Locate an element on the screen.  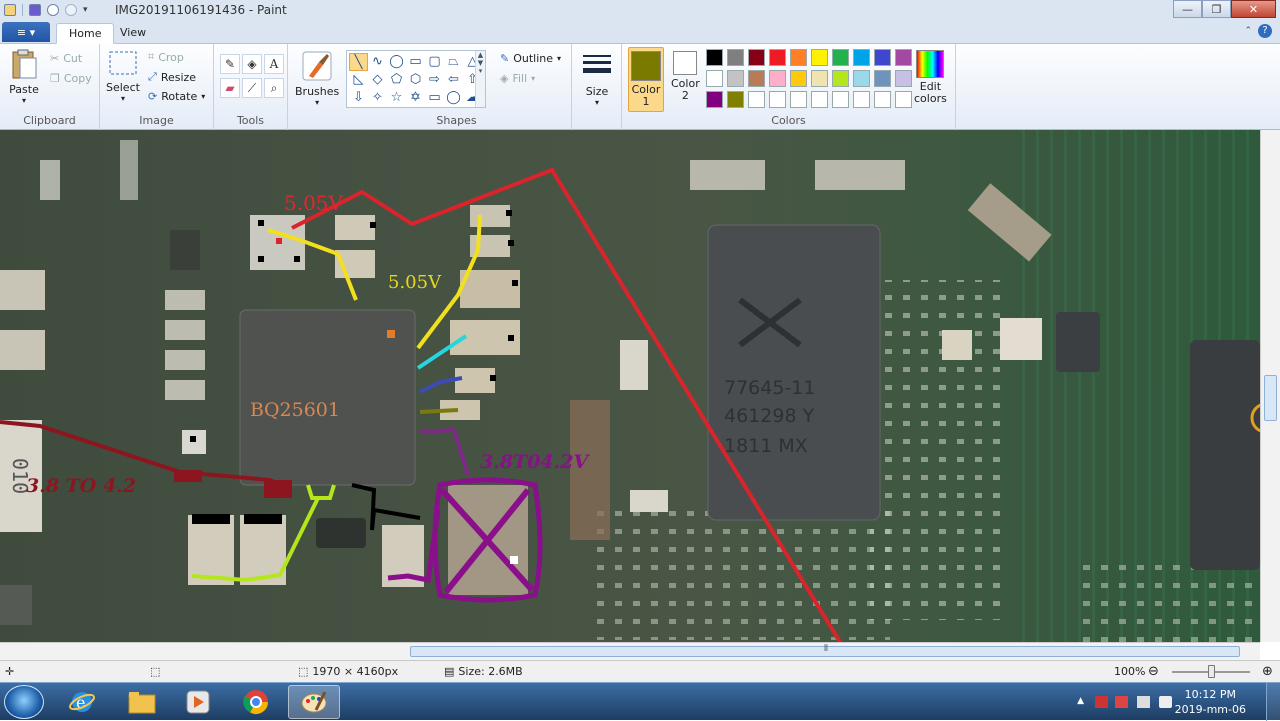
four-point-star-shape-icon: ✧ is located at coordinates (377, 98).